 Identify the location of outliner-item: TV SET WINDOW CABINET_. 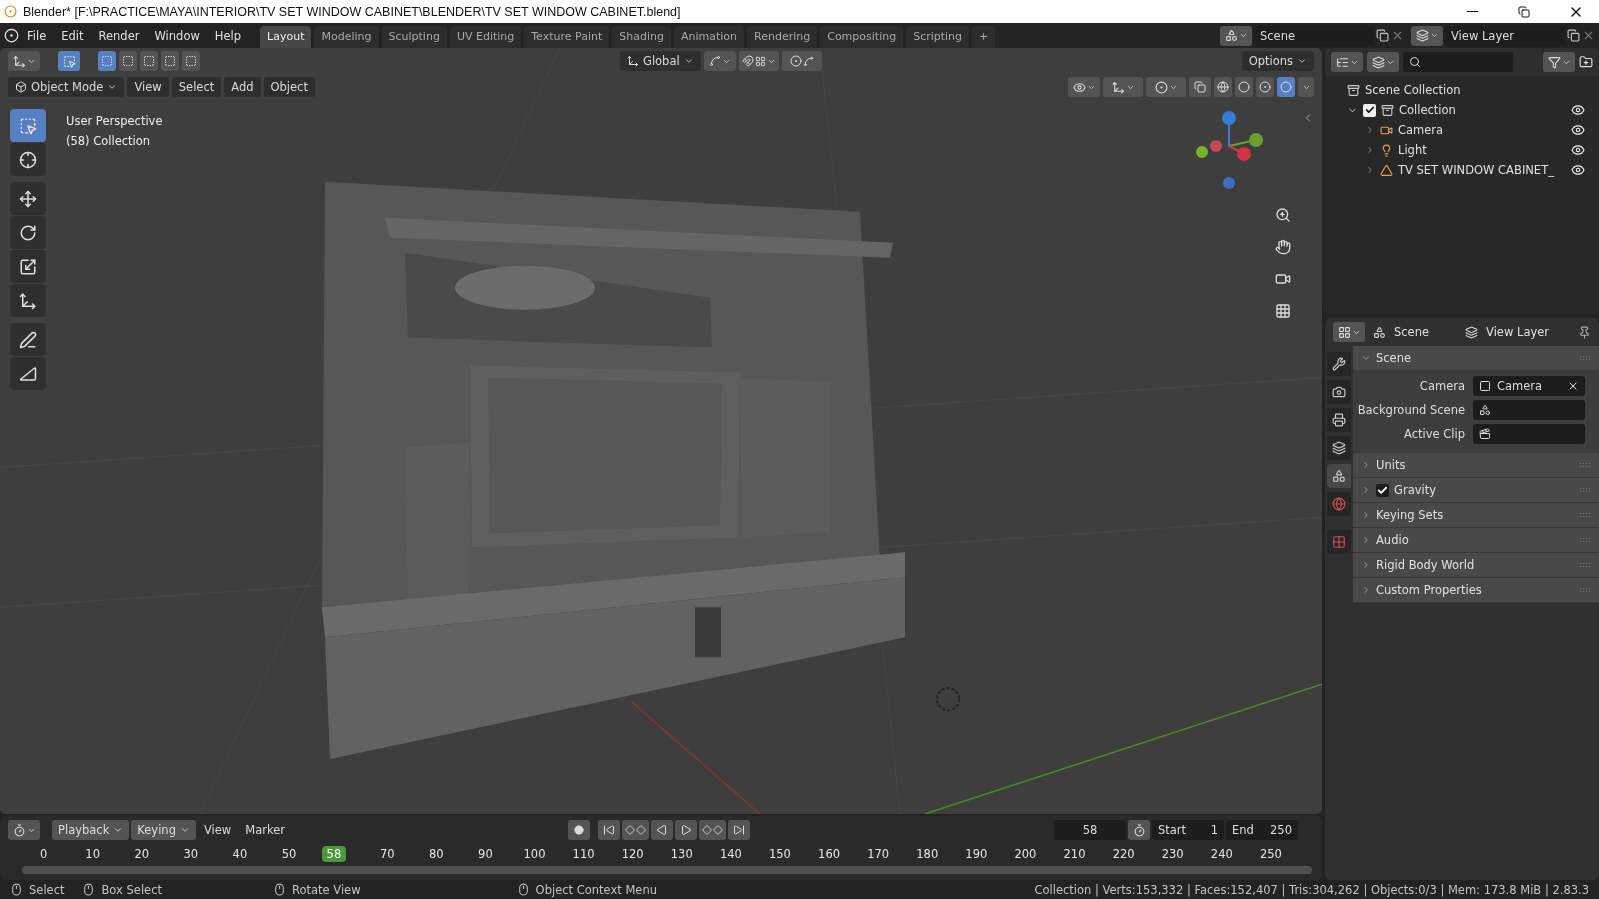
(1476, 170).